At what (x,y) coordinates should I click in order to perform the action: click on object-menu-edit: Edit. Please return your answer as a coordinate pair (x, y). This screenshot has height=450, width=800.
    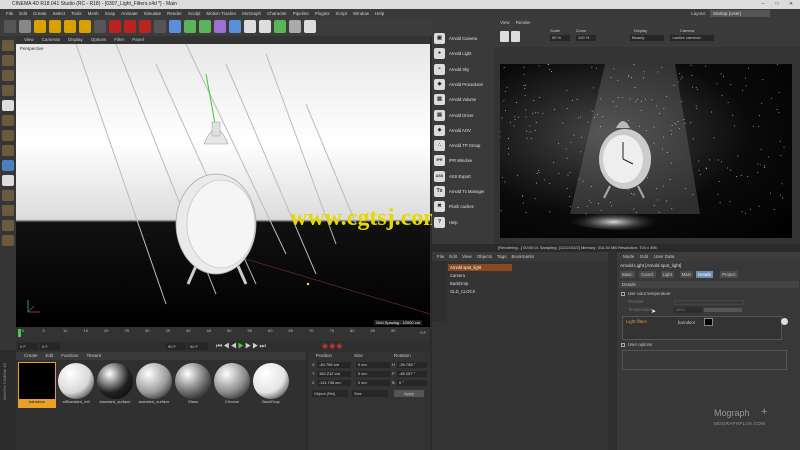
    Looking at the image, I should click on (453, 256).